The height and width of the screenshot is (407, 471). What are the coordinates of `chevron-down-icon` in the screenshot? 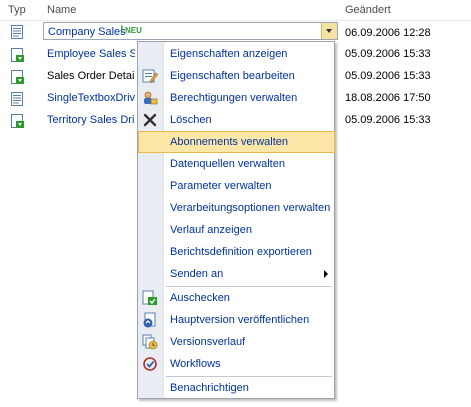 It's located at (329, 31).